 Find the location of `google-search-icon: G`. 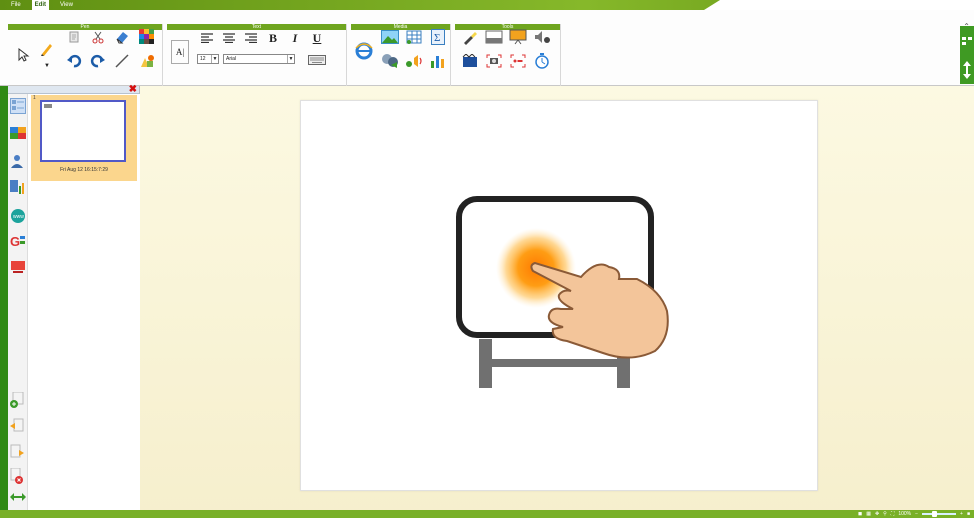

google-search-icon: G is located at coordinates (18, 242).